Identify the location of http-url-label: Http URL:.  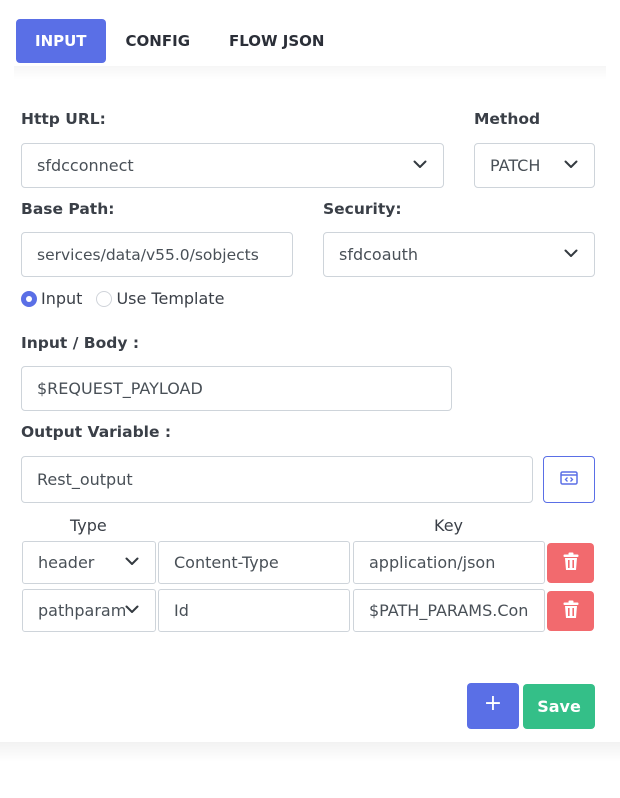
(63, 119).